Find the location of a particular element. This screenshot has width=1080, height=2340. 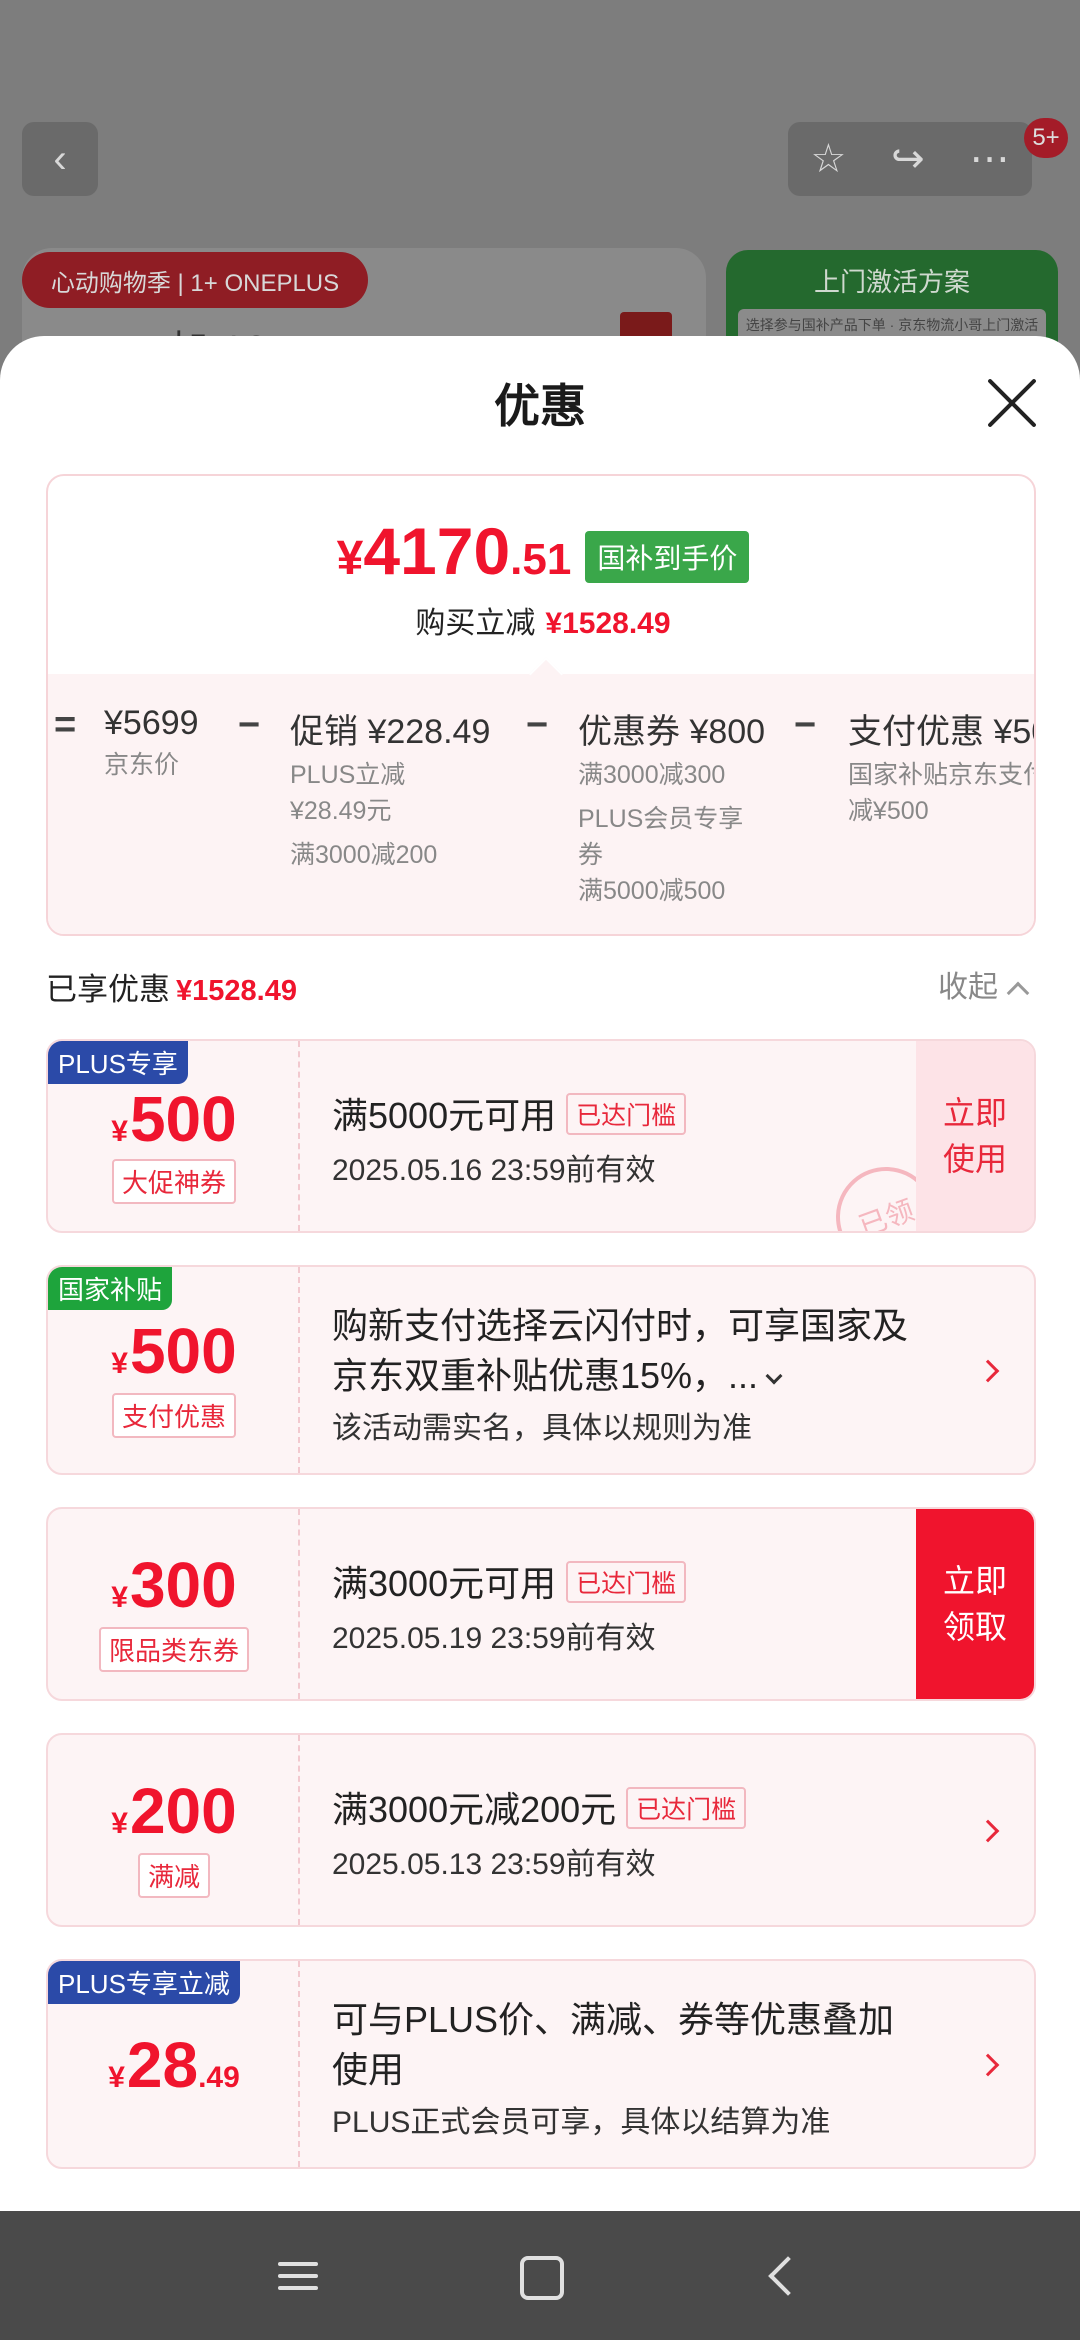

coupon-description-line1: 购新支付选择云闪付时，可享国家及 is located at coordinates (620, 1325).